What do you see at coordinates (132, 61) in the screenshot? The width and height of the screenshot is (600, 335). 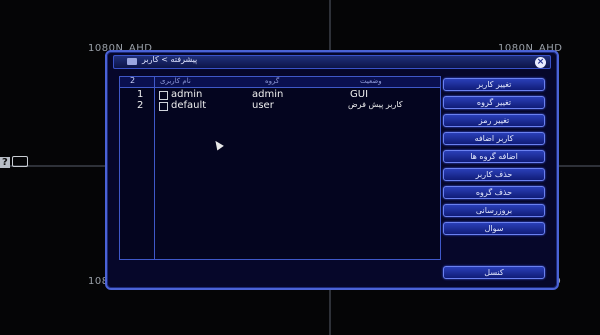 I see `folder-icon` at bounding box center [132, 61].